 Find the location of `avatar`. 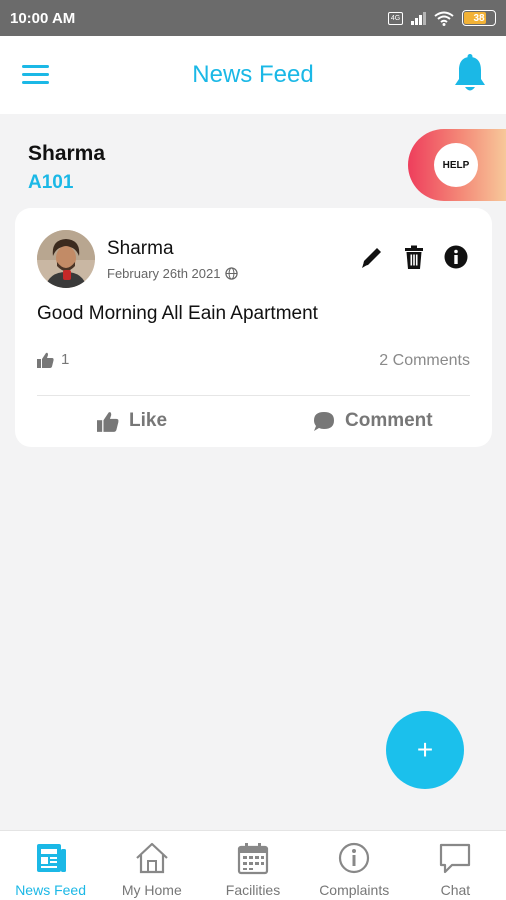

avatar is located at coordinates (66, 259).